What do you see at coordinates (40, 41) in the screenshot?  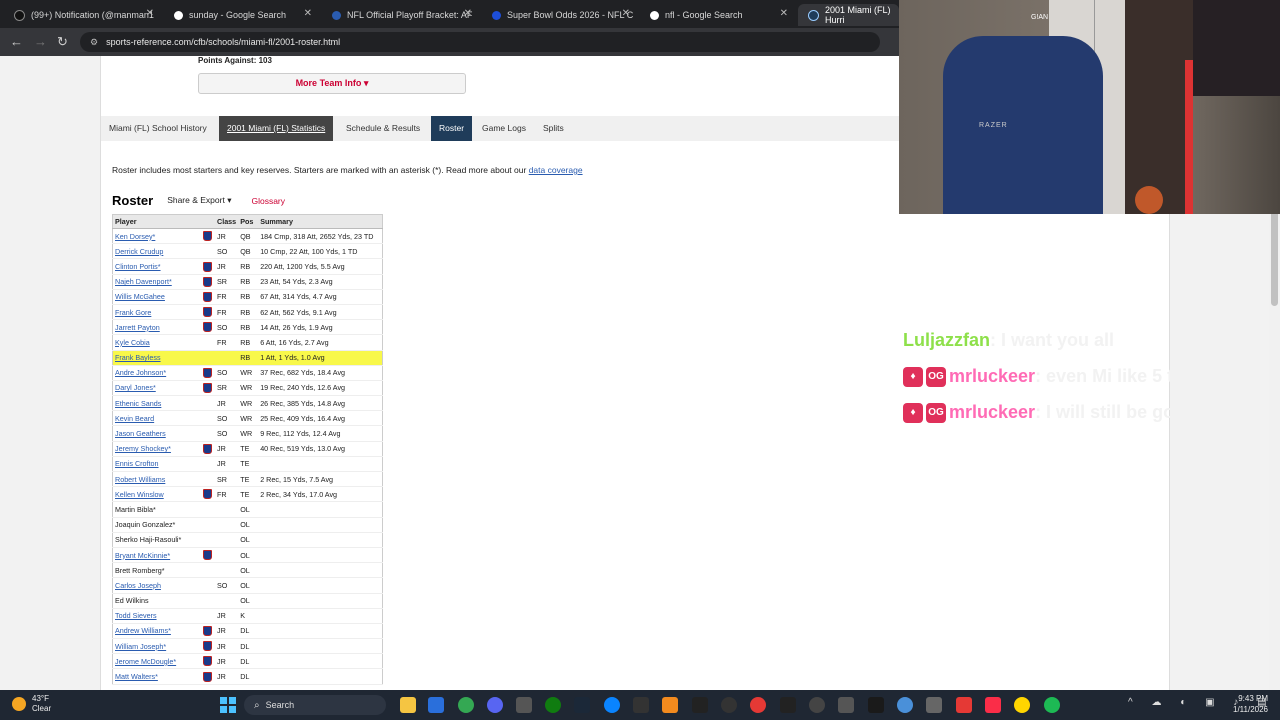 I see `forward-icon: →` at bounding box center [40, 41].